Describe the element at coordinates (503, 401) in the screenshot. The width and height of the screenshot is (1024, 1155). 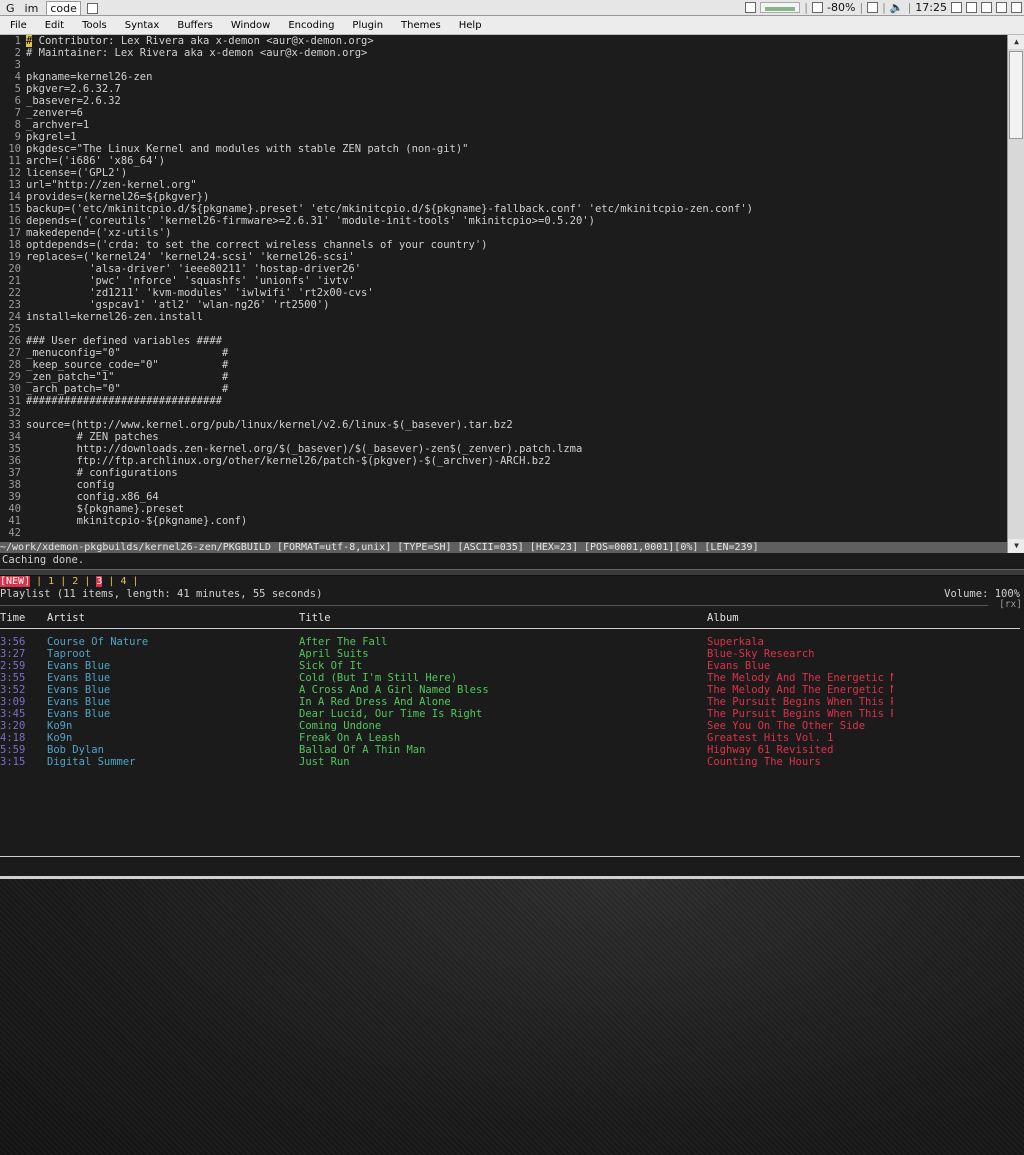
I see `code-line: 31 ###############################` at that location.